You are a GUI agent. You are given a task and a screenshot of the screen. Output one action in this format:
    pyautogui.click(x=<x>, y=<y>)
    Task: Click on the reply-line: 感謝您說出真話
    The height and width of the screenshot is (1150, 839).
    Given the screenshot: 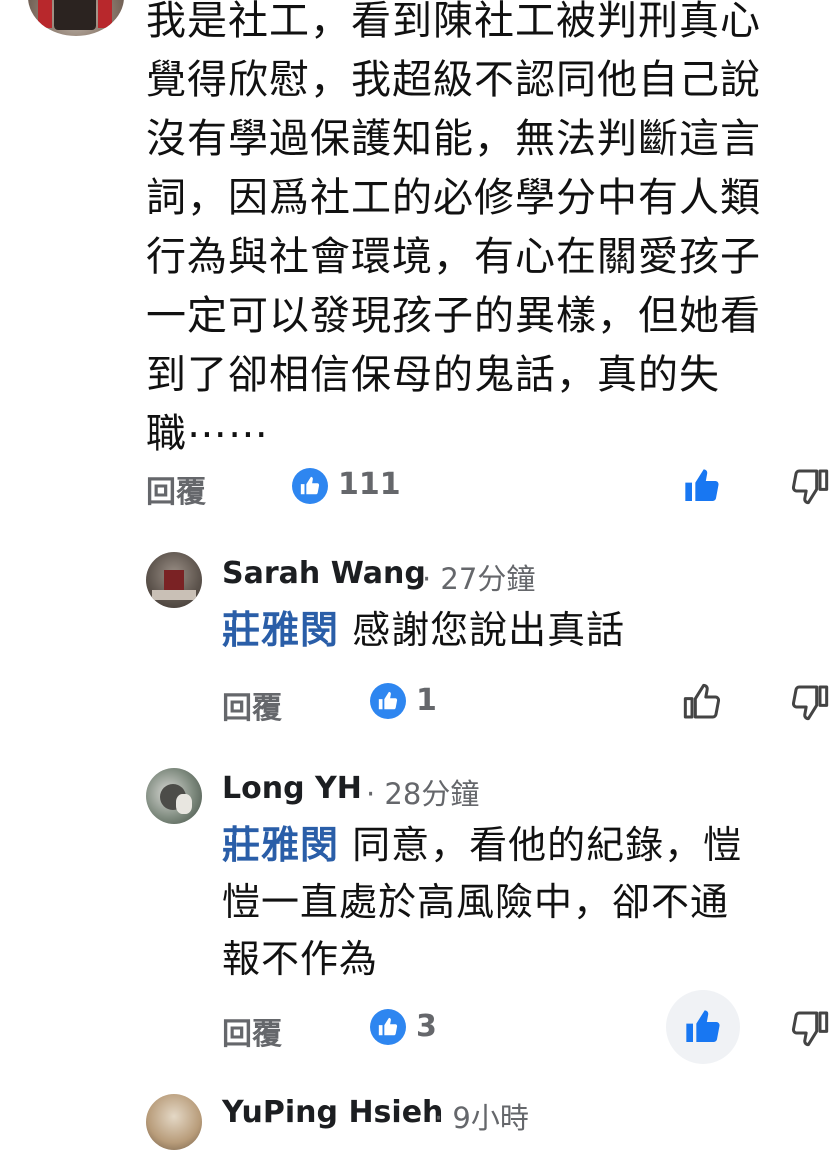 What is the action you would take?
    pyautogui.click(x=489, y=630)
    